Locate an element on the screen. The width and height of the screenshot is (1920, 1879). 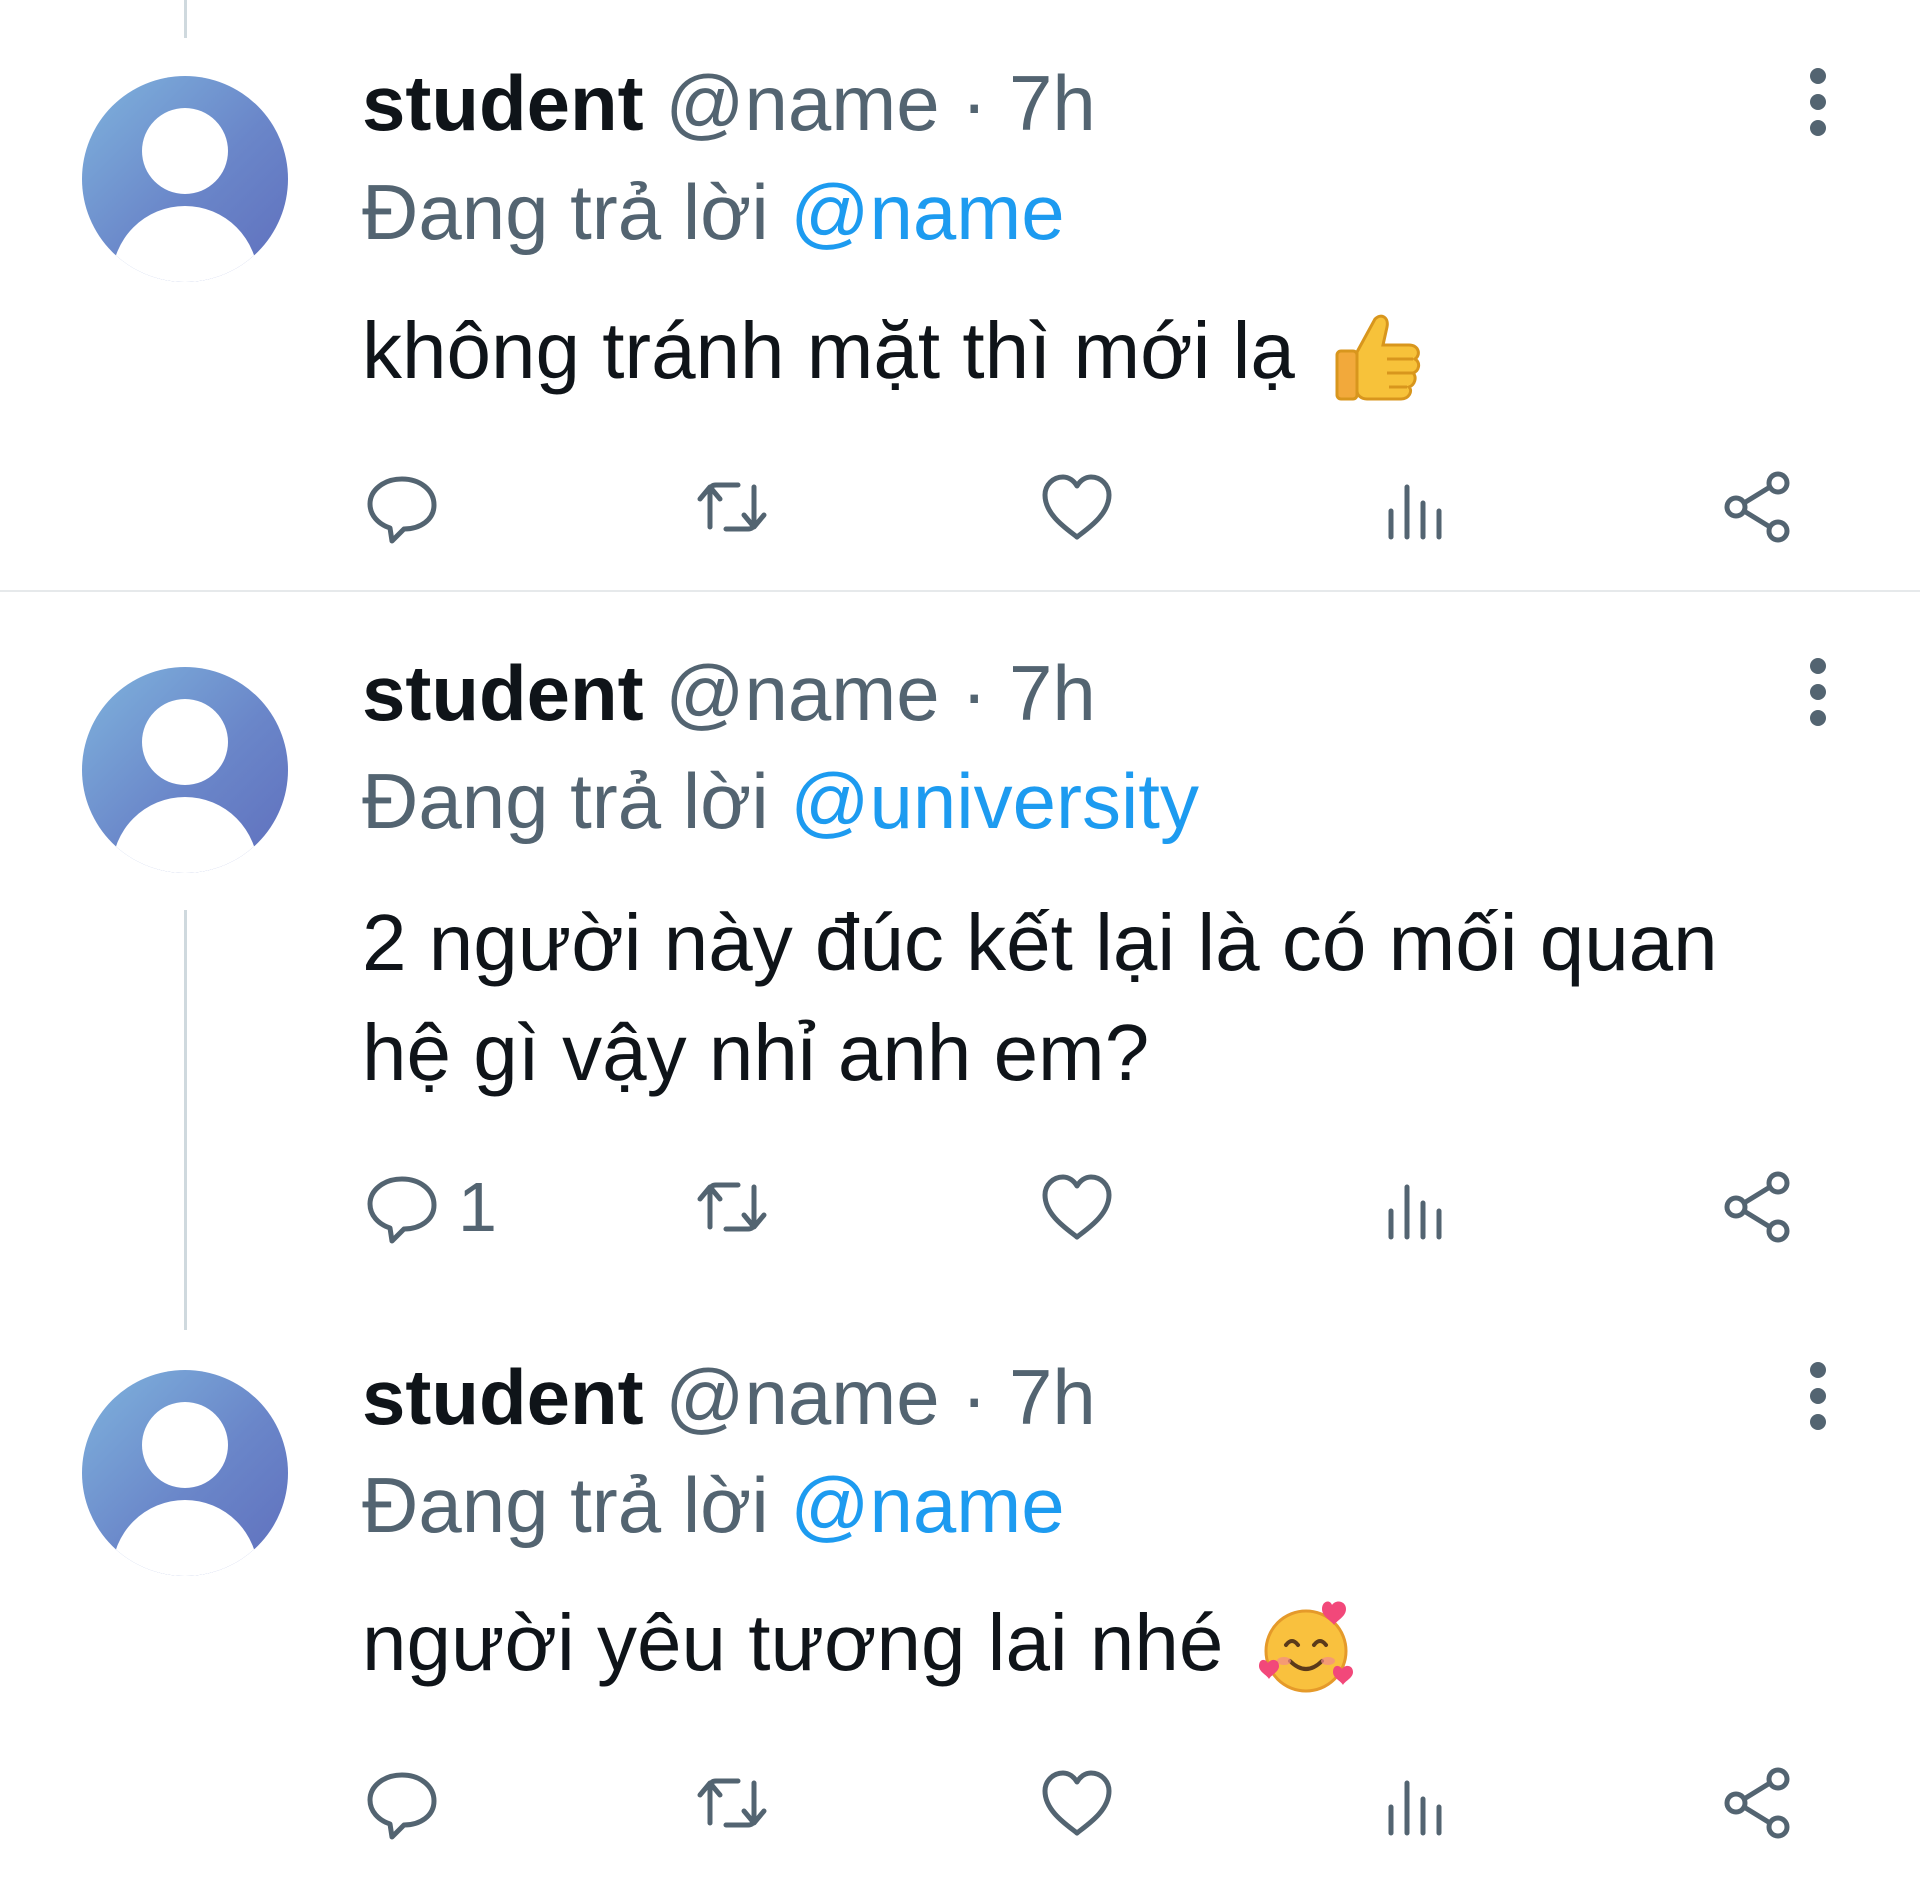
reply-button: 1 is located at coordinates (429, 1207).